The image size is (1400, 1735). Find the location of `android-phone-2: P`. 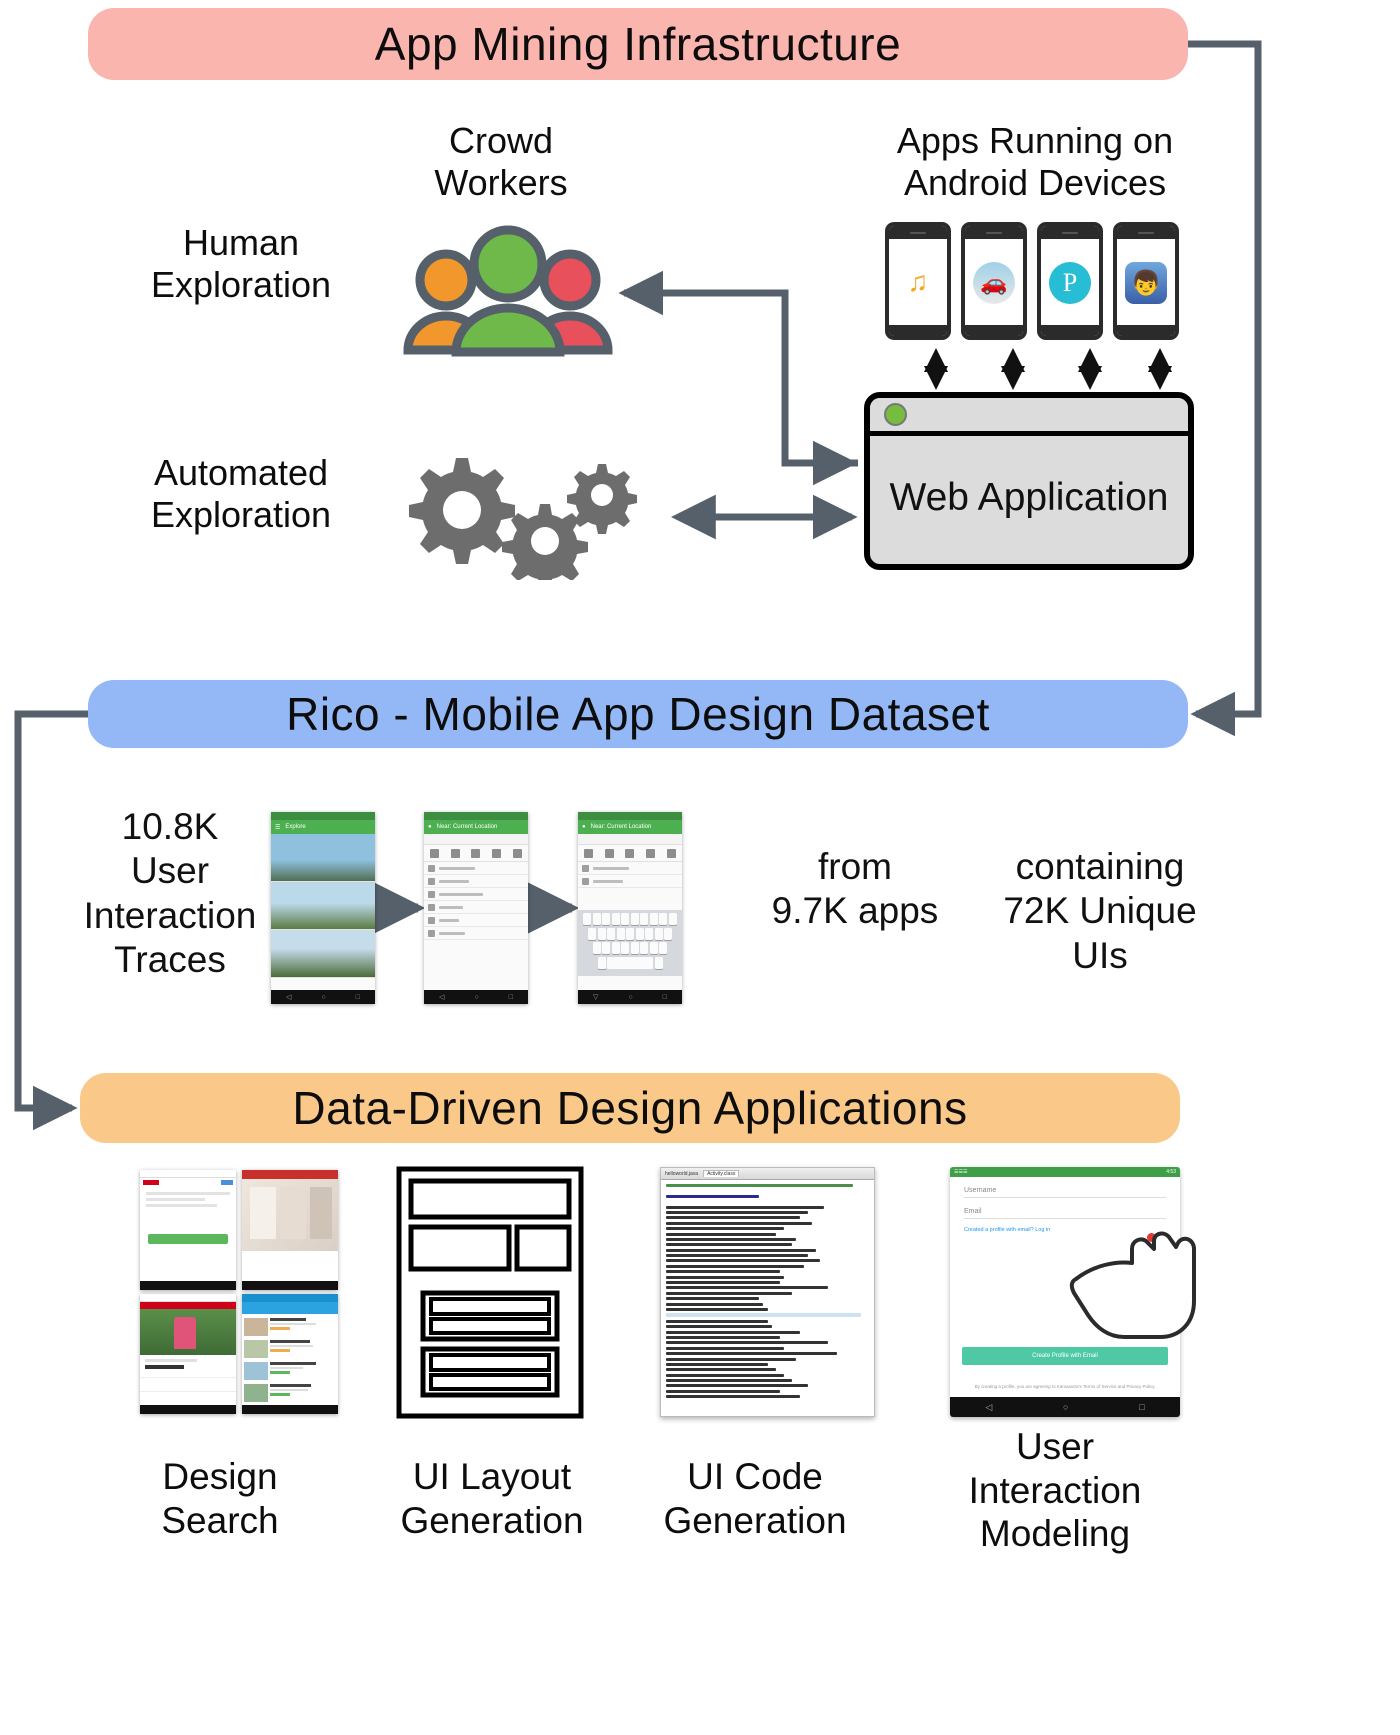

android-phone-2: P is located at coordinates (1070, 281).